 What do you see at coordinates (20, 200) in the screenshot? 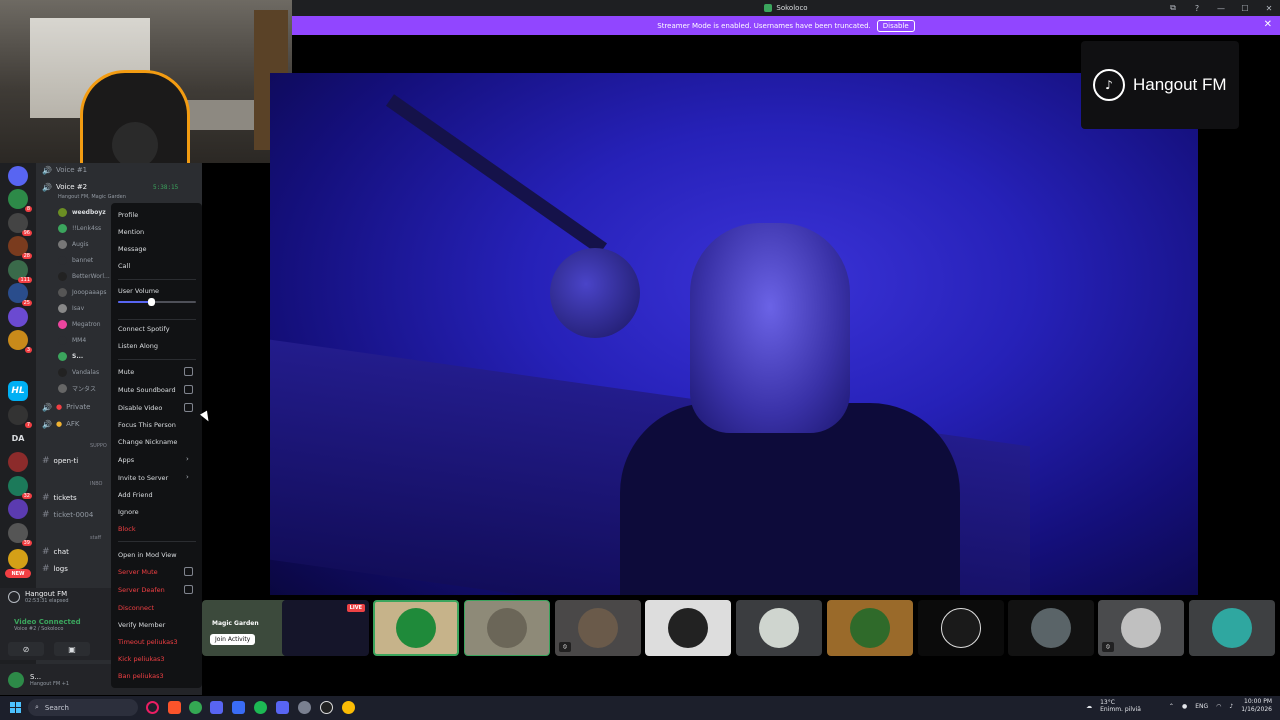
I see `server-icon: 8` at bounding box center [20, 200].